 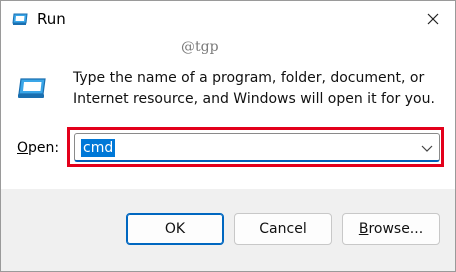 I want to click on cancel-button: Cancel, so click(x=283, y=229).